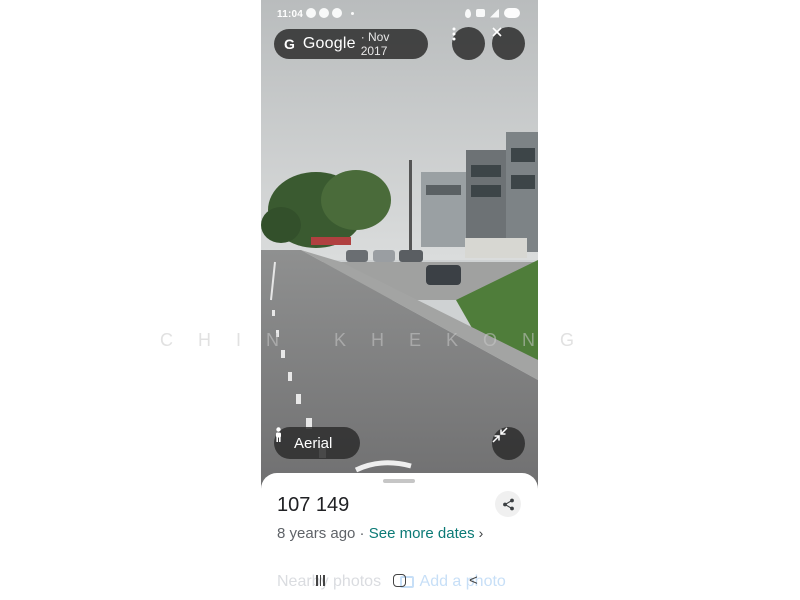  Describe the element at coordinates (497, 32) in the screenshot. I see `close-icon` at that location.